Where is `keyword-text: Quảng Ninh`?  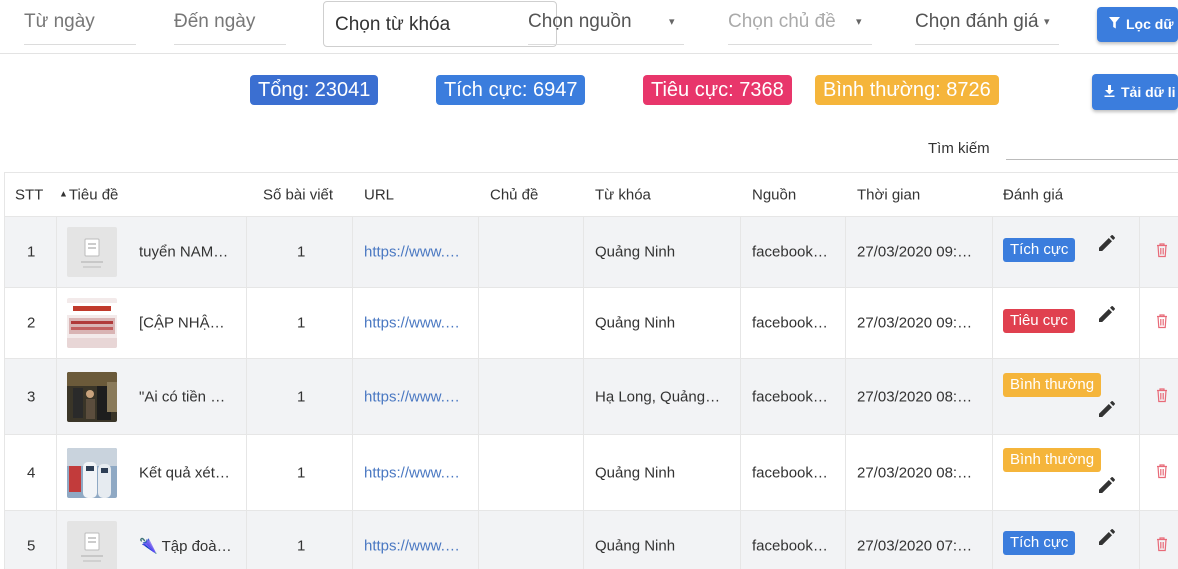 keyword-text: Quảng Ninh is located at coordinates (635, 545).